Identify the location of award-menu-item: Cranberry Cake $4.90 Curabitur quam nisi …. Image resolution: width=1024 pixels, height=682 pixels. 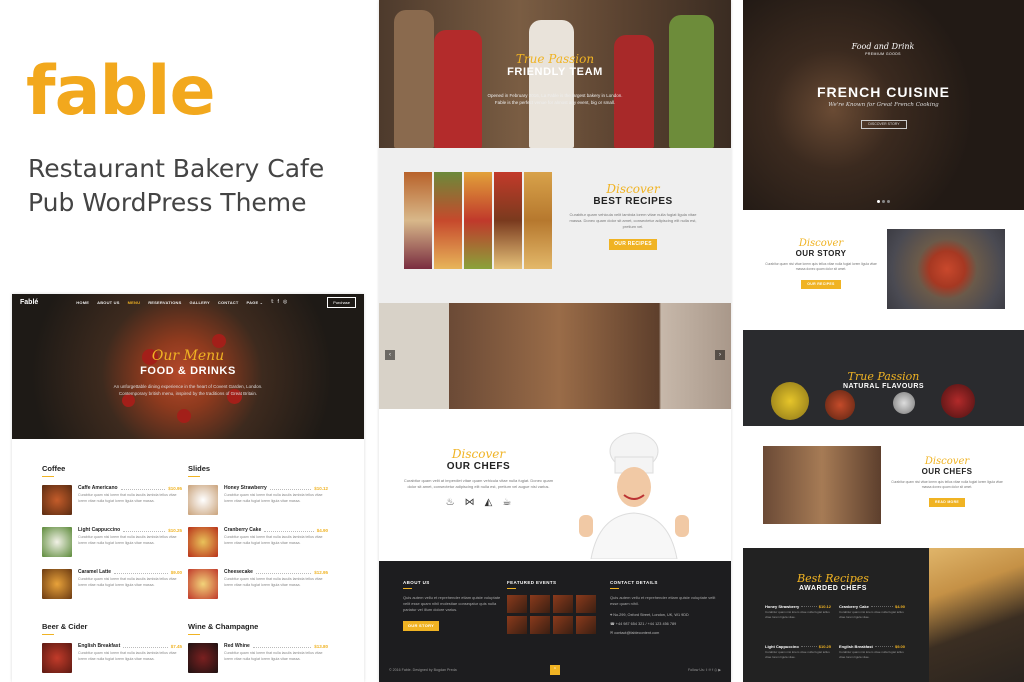
(872, 611).